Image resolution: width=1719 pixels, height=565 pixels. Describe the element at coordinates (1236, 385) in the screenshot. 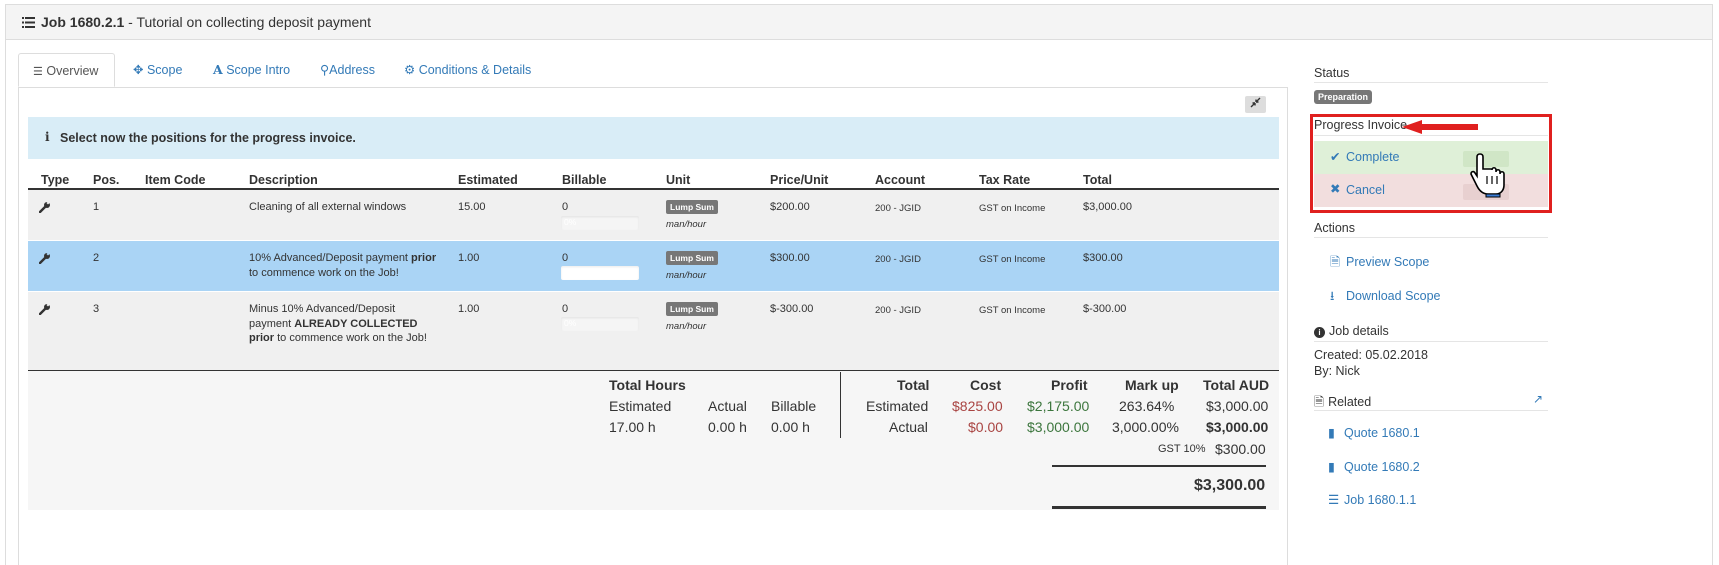

I see `money-header-total-aud: Total AUD` at that location.